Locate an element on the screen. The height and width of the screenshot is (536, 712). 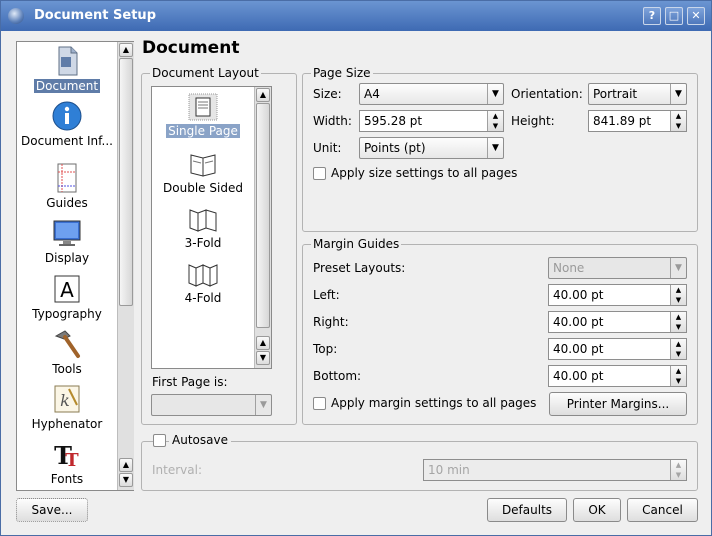
size-label: Size: is located at coordinates (327, 94).